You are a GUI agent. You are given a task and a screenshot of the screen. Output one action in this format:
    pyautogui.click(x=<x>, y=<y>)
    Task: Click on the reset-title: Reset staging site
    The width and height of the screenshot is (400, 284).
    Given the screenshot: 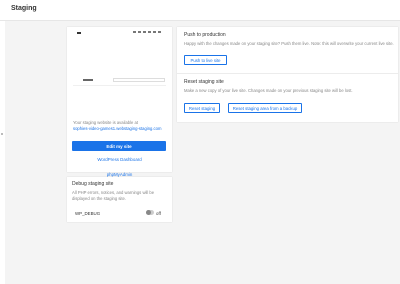 What is the action you would take?
    pyautogui.click(x=204, y=82)
    